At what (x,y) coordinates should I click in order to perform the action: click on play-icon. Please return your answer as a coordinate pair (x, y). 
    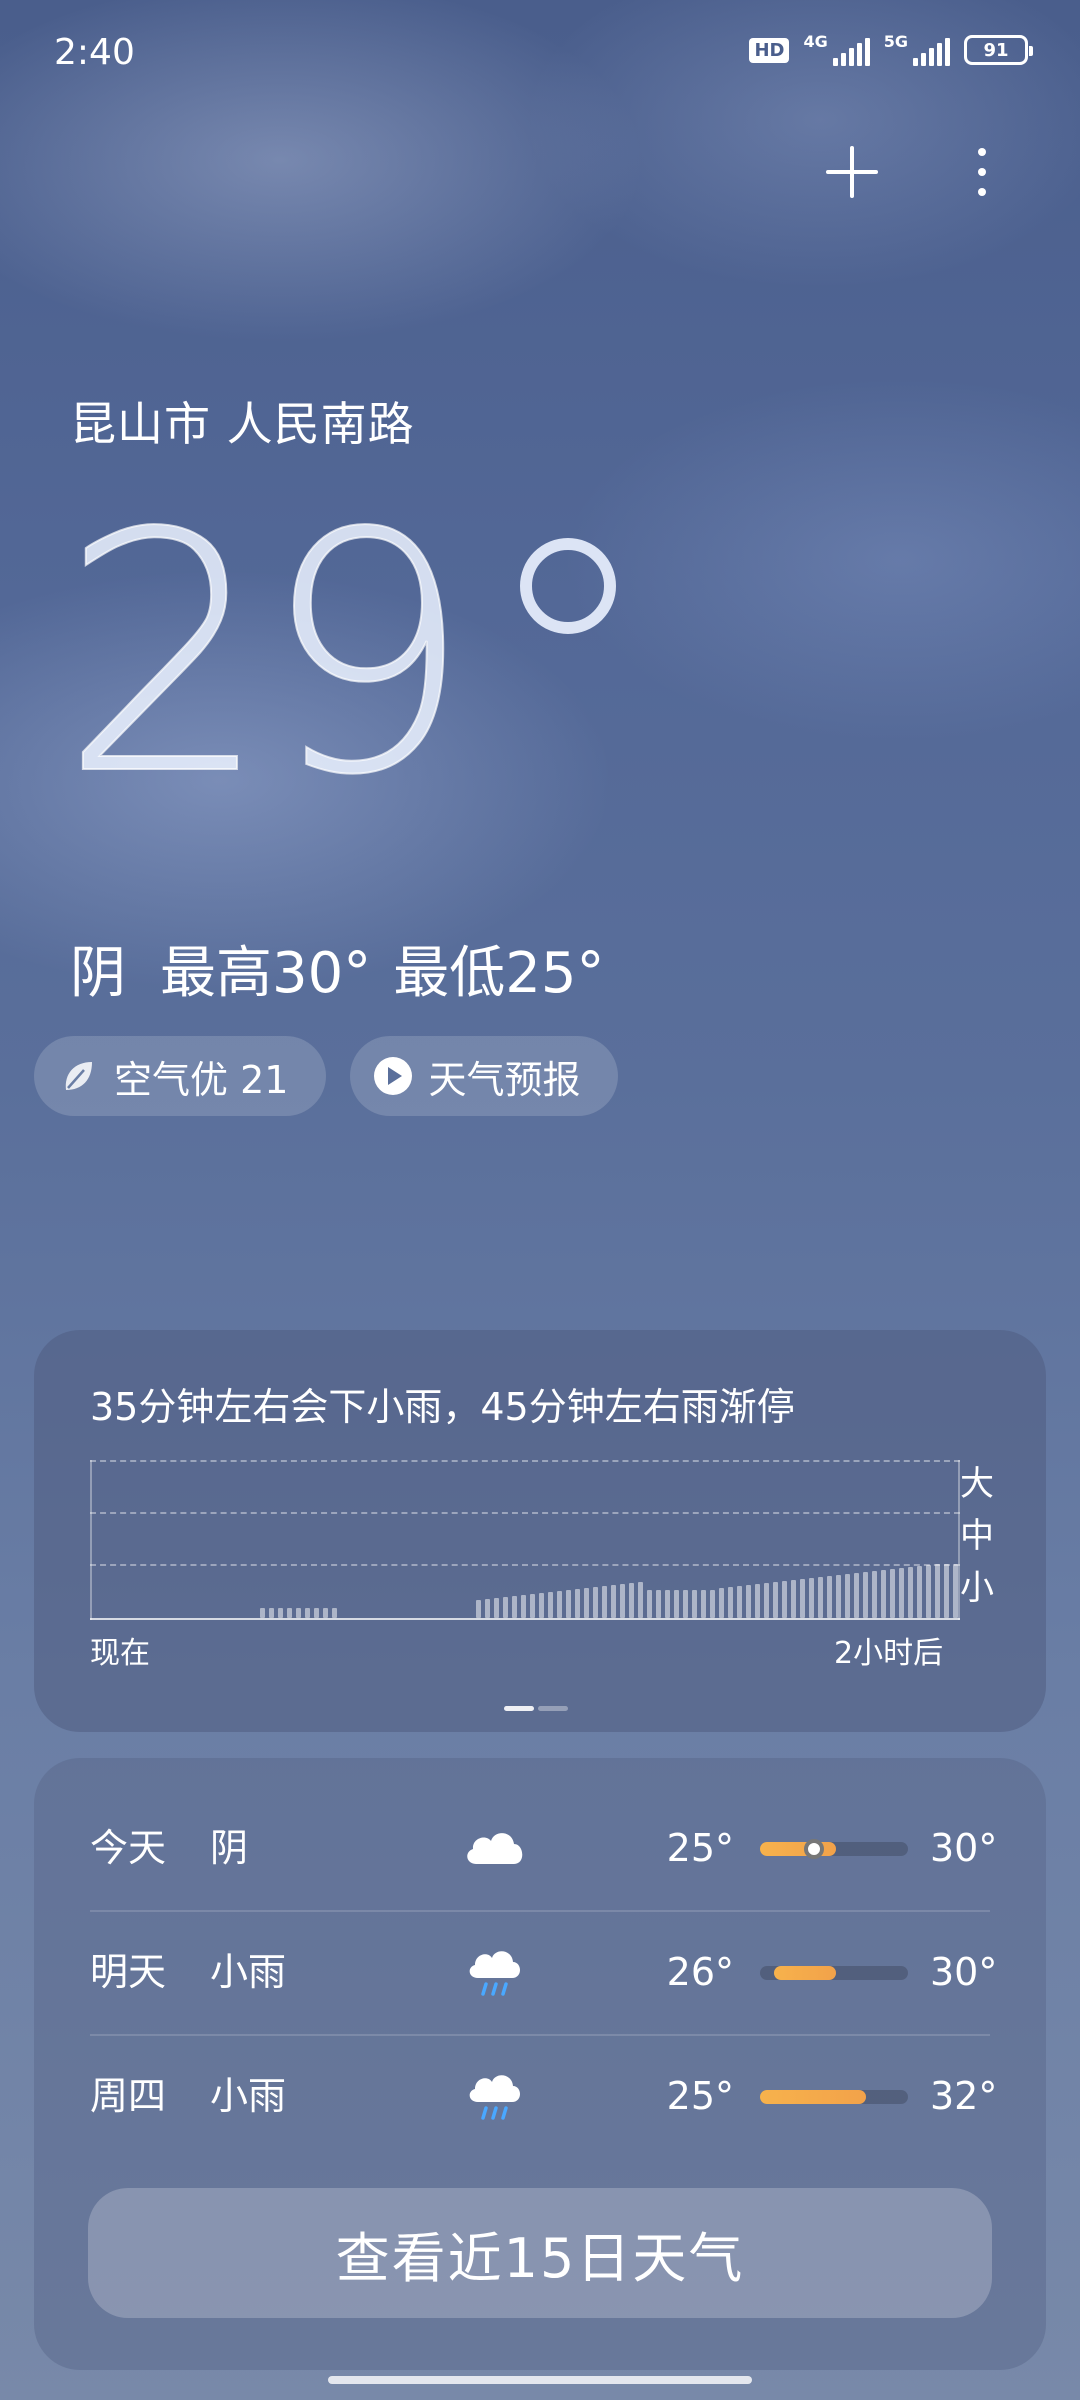
    Looking at the image, I should click on (393, 1076).